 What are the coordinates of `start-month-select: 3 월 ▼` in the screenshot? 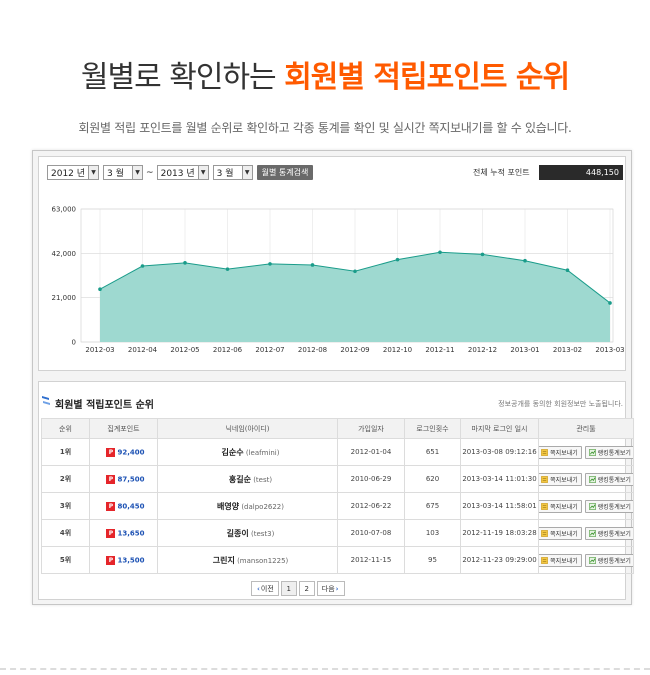 It's located at (123, 172).